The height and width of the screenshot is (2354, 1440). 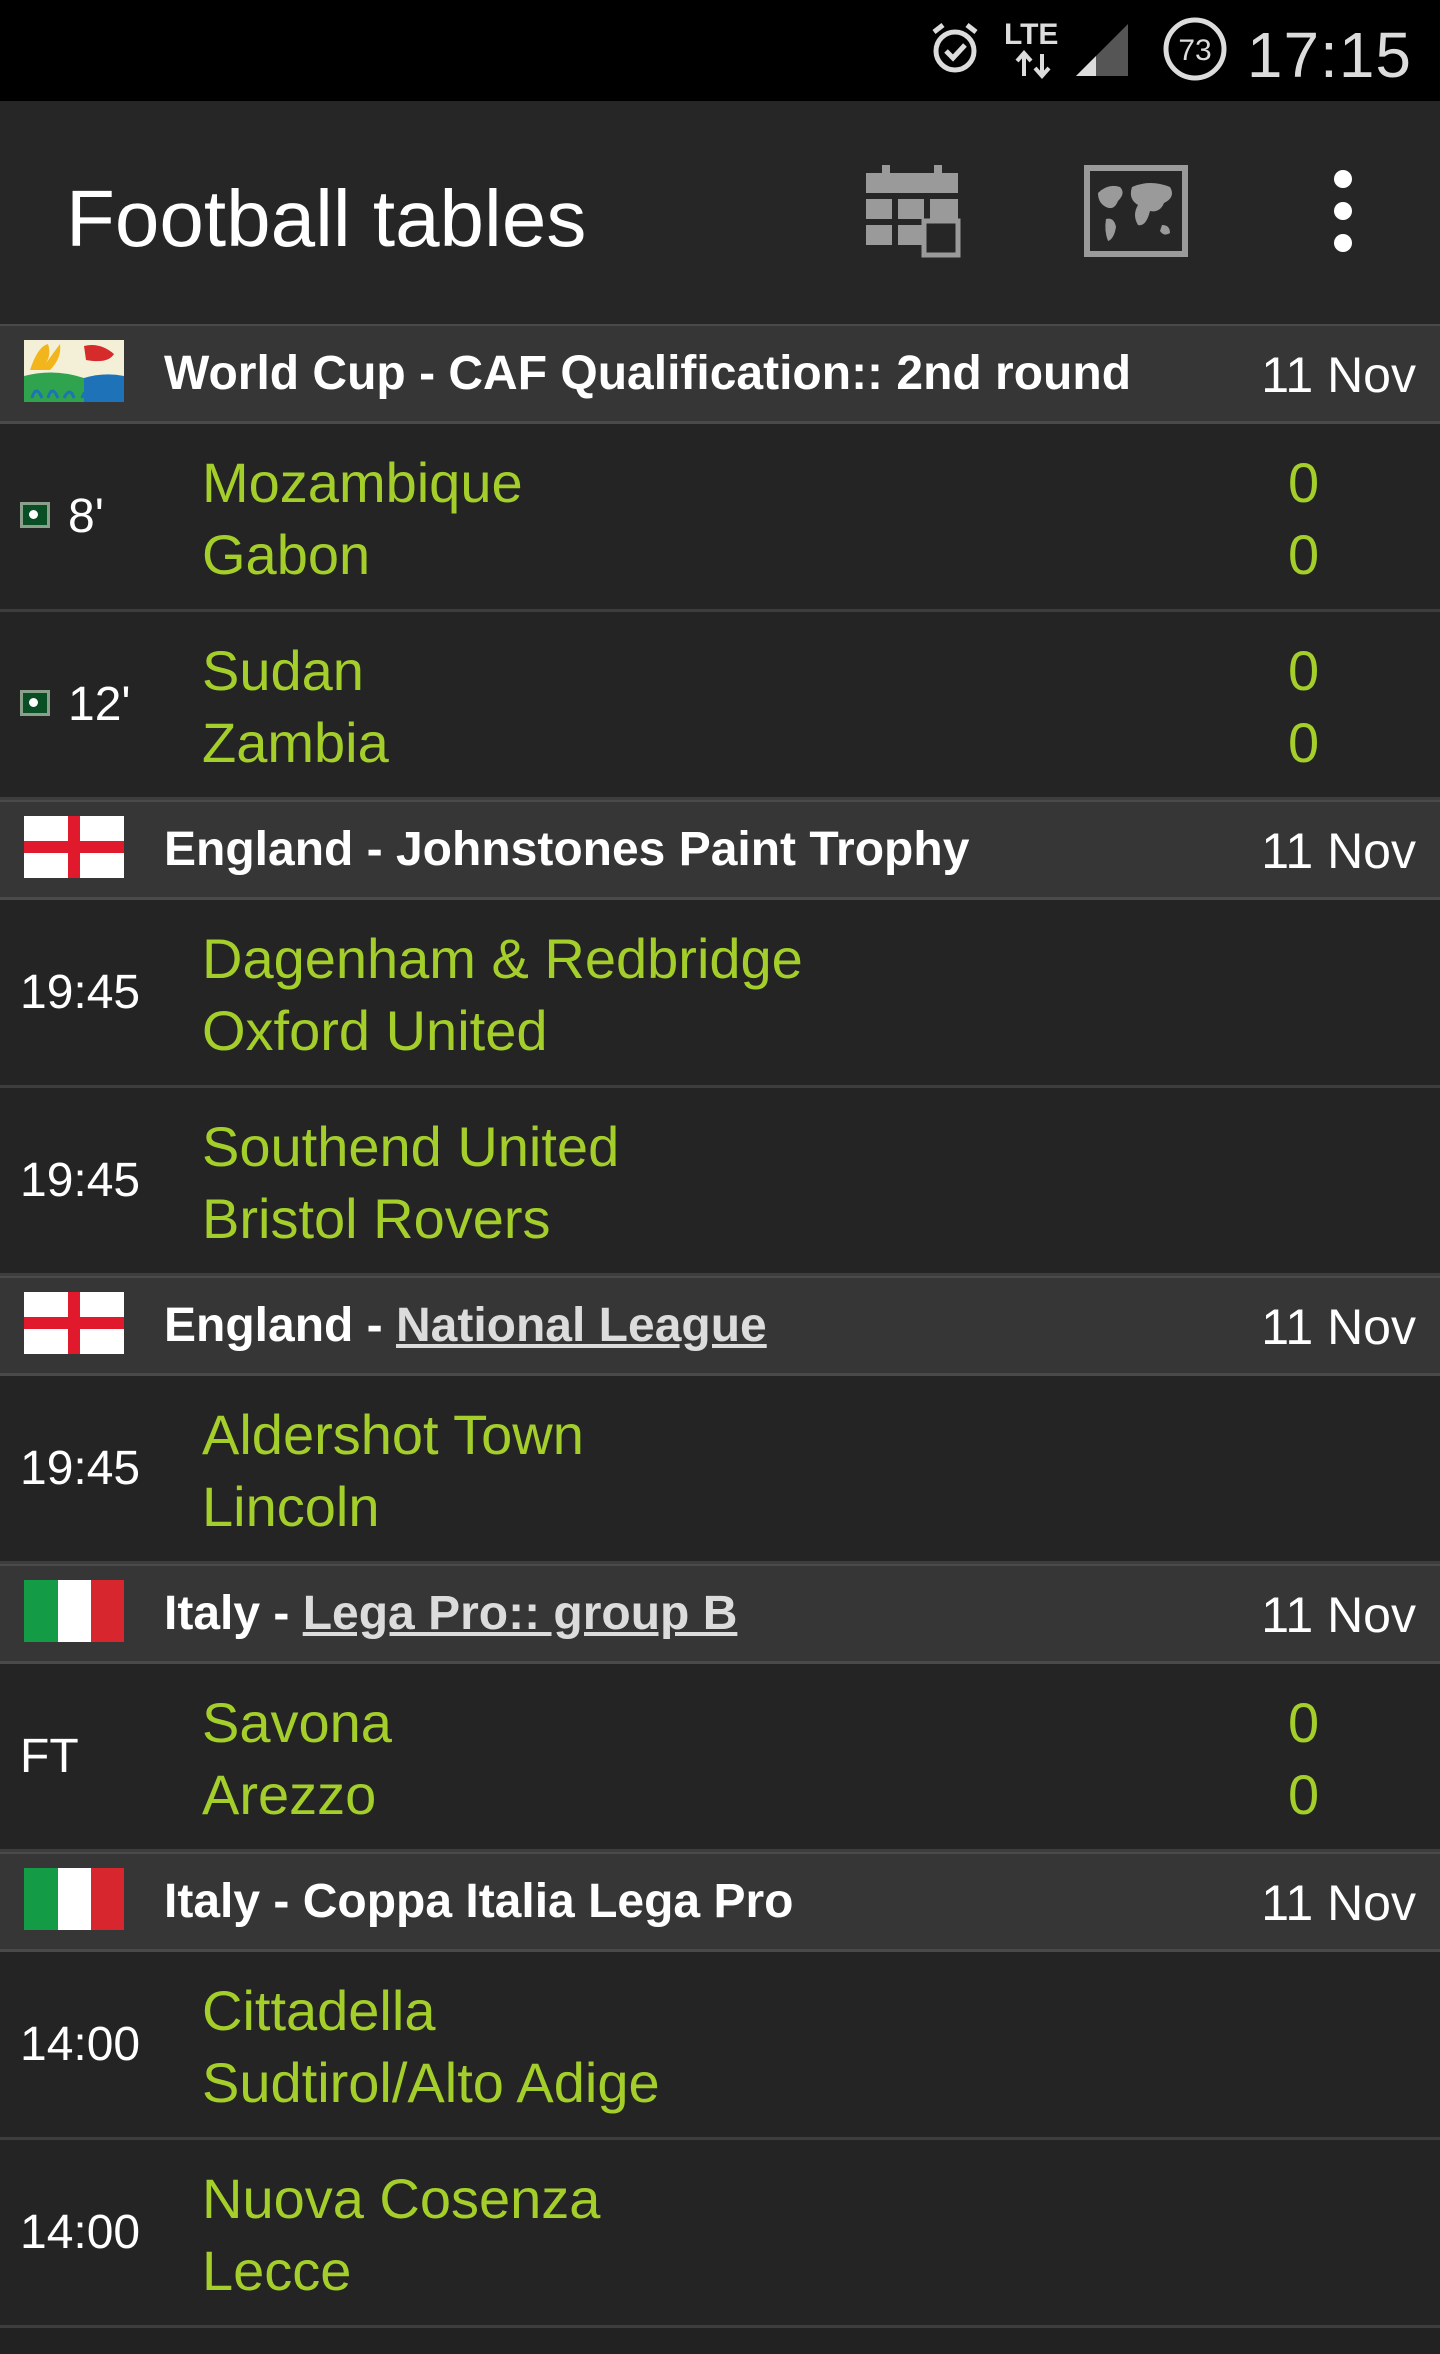 What do you see at coordinates (720, 2046) in the screenshot?
I see `match-row: 14:00 Cittadella Sudtirol/Alto Adige` at bounding box center [720, 2046].